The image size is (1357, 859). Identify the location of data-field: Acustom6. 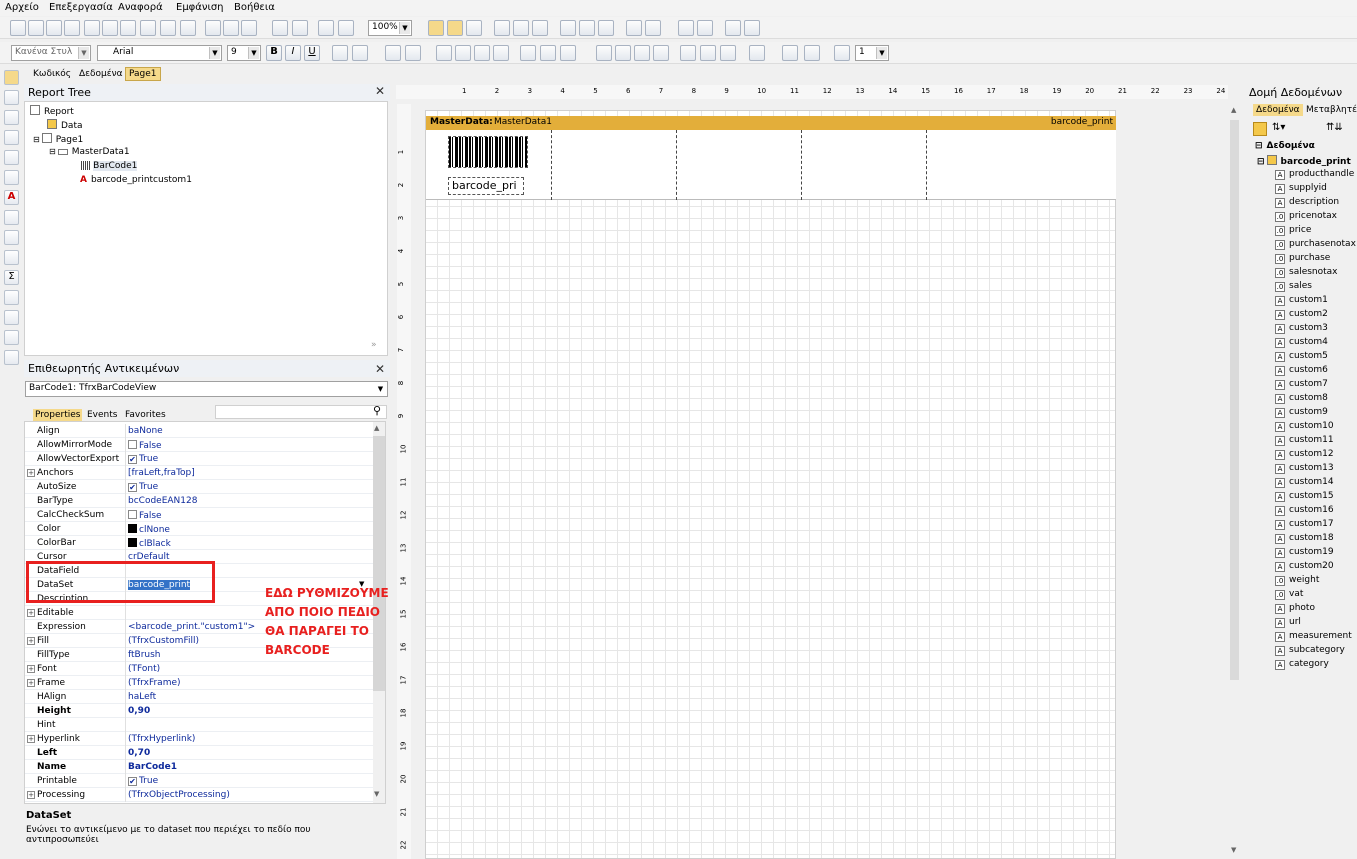
(1301, 370).